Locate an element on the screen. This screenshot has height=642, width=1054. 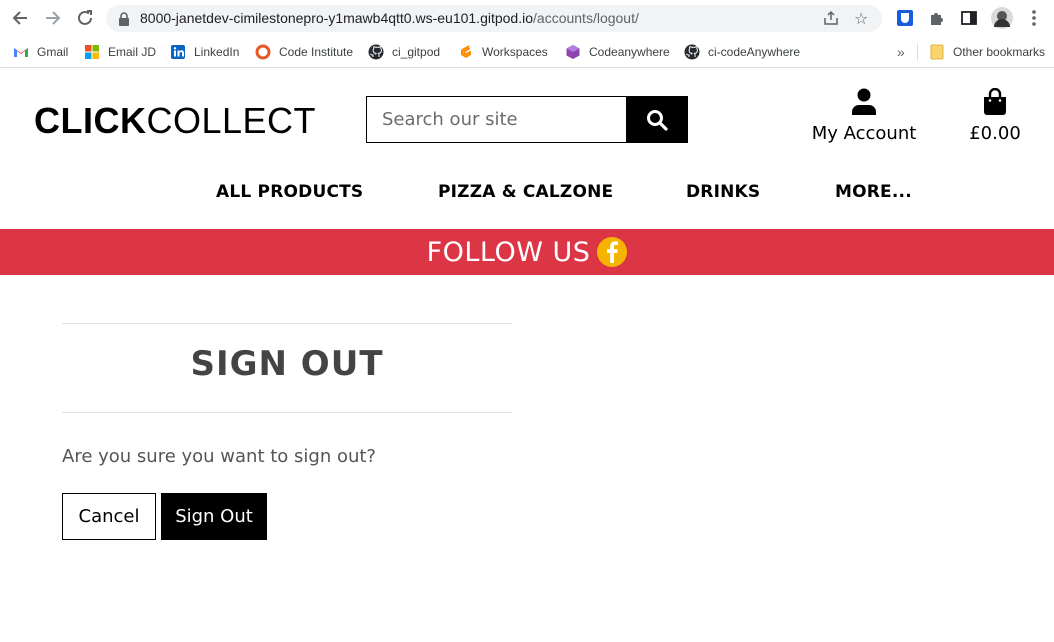
my-account-menu: My Account is located at coordinates (864, 116).